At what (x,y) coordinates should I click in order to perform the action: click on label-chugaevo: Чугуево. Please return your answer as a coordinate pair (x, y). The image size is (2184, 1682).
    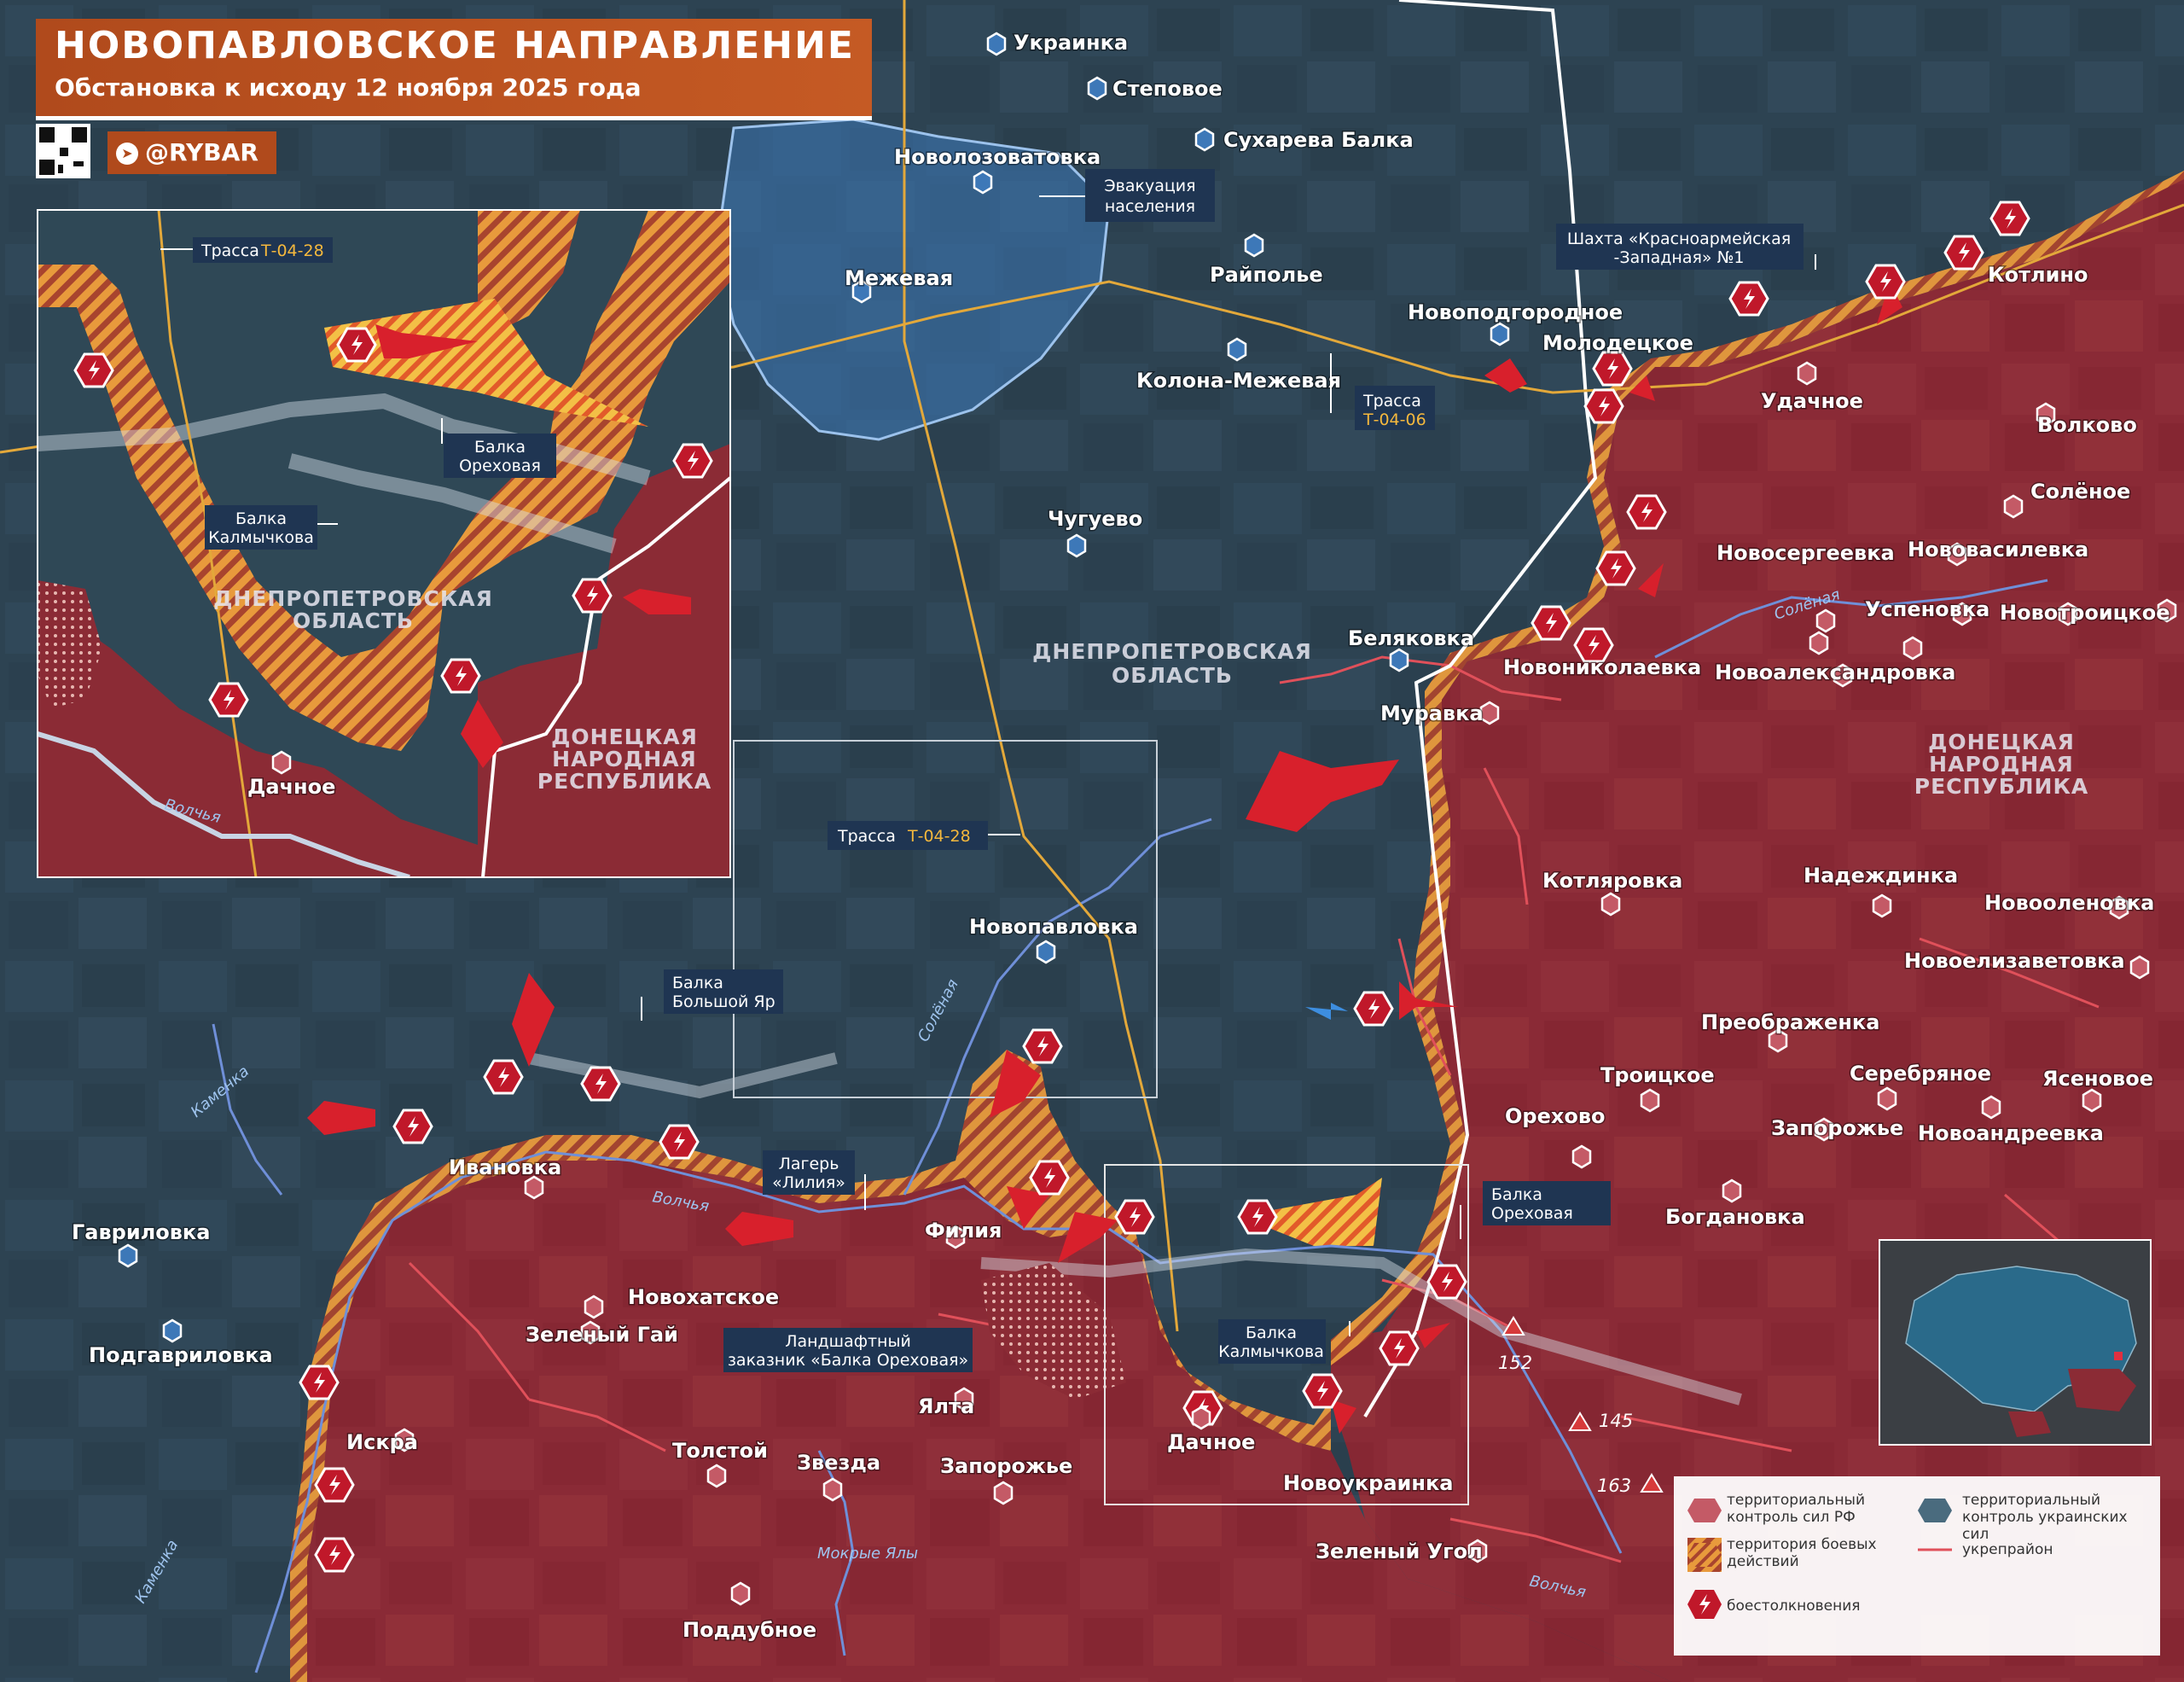
    Looking at the image, I should click on (1095, 519).